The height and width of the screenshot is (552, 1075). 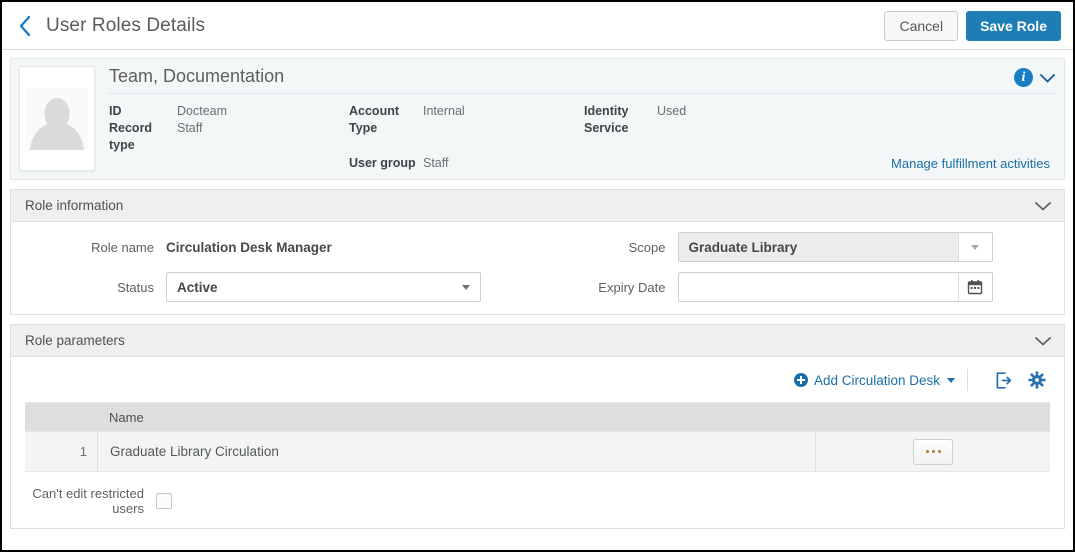 I want to click on scope-field: Scope Graduate Library, so click(x=801, y=247).